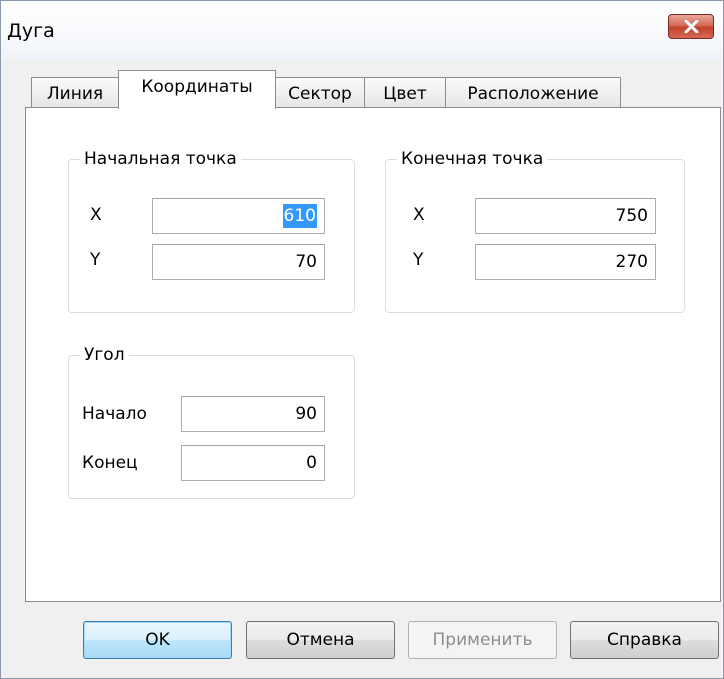 The image size is (724, 679). I want to click on start-y-field: 70, so click(238, 262).